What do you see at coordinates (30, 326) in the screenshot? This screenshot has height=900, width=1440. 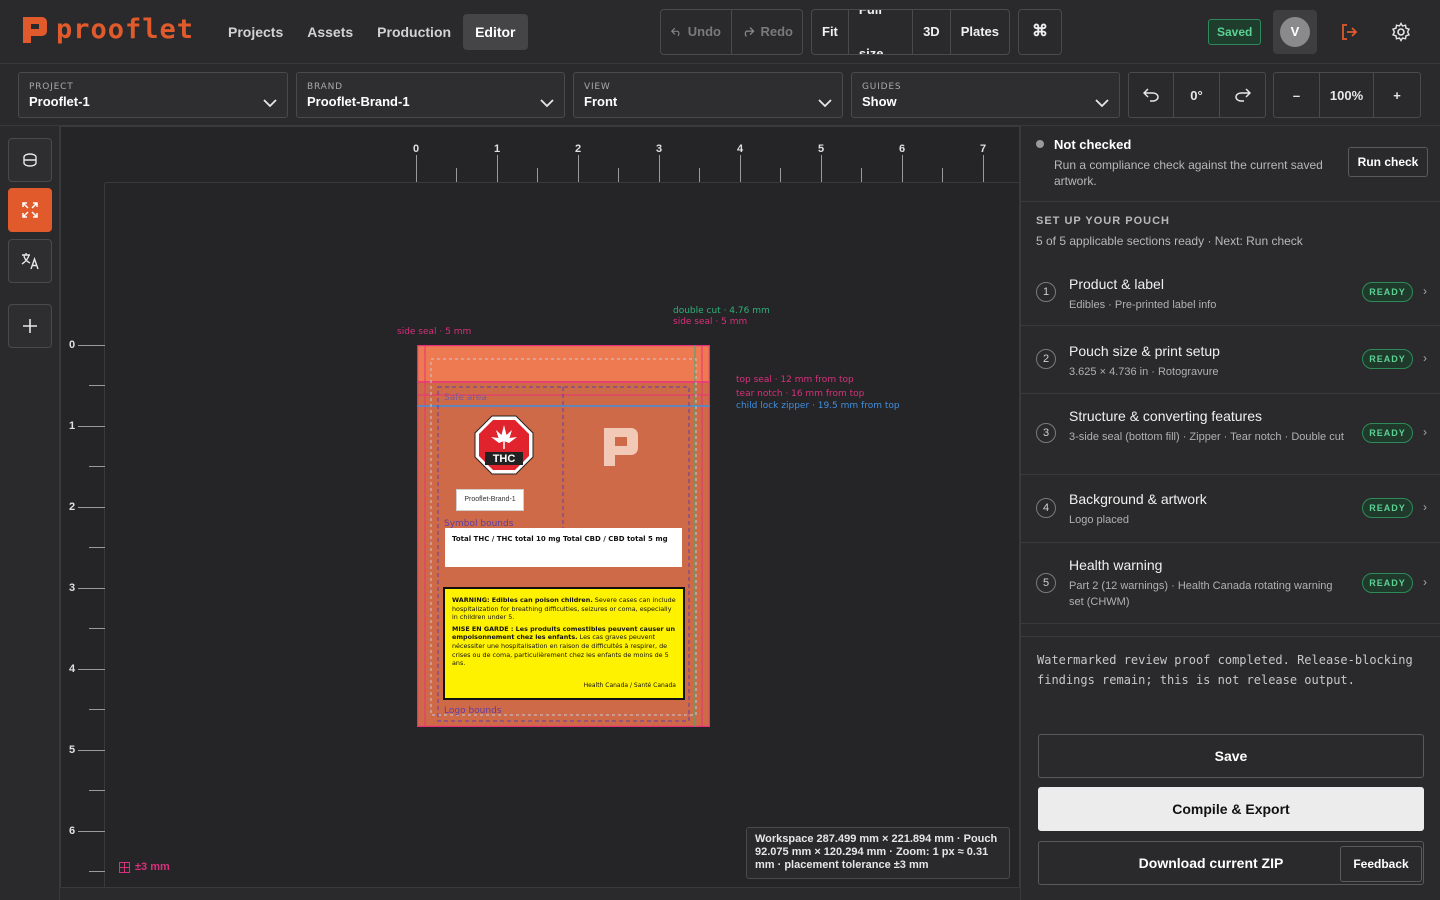 I see `add-button` at bounding box center [30, 326].